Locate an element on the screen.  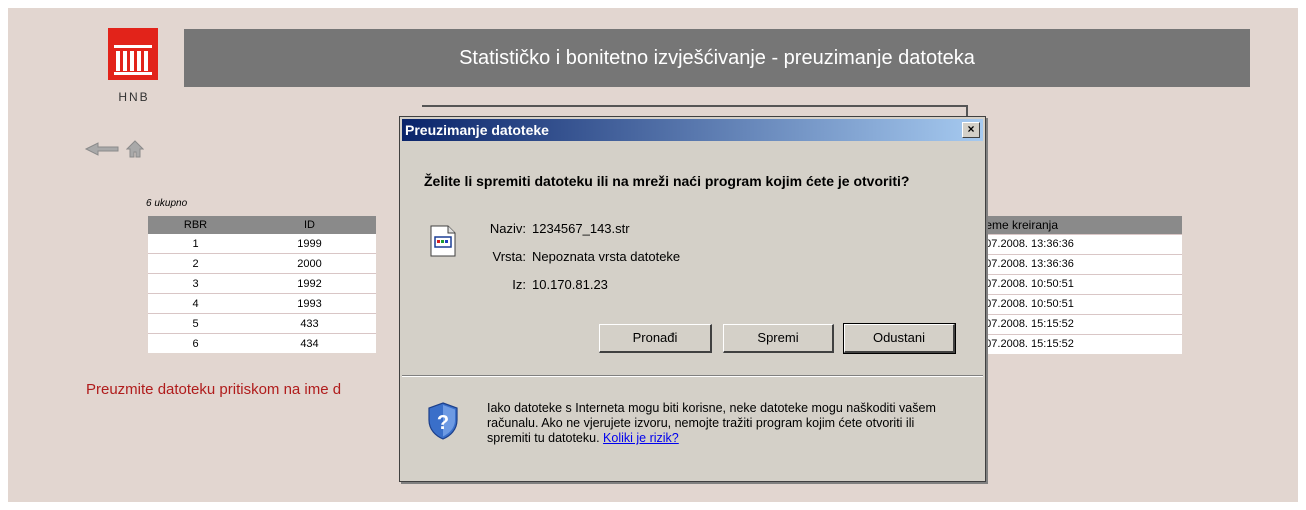
column-header-id: ID is located at coordinates (309, 225).